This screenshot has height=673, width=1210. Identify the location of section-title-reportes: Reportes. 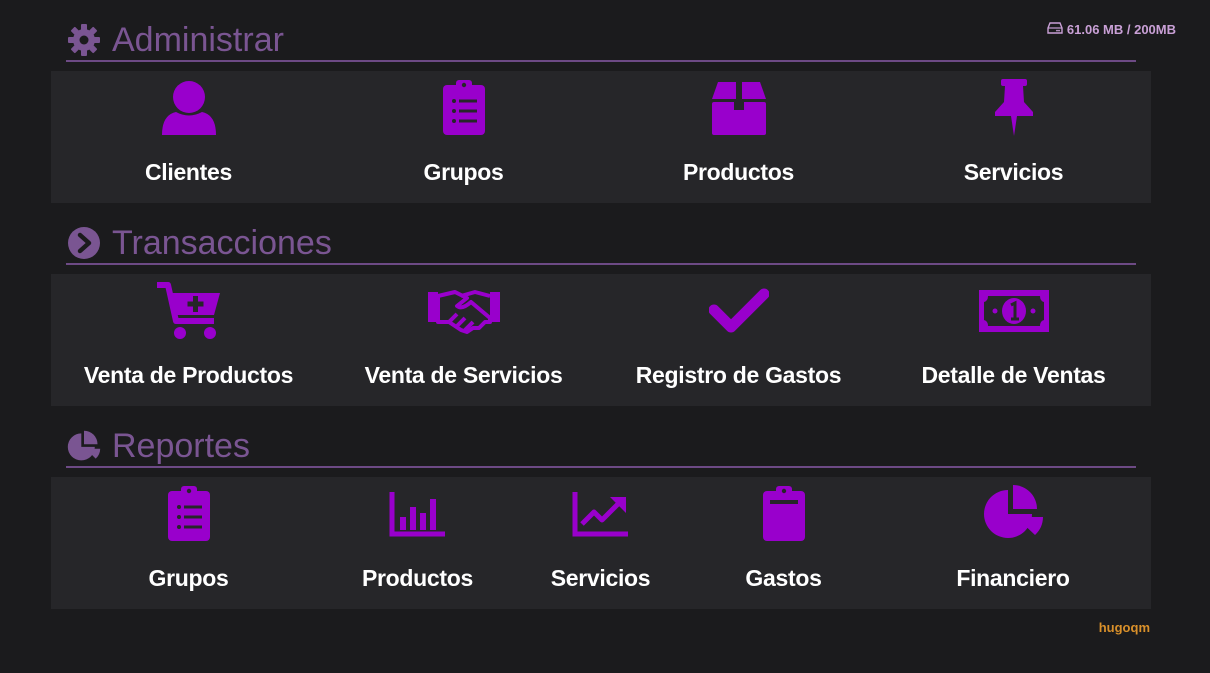
(601, 447).